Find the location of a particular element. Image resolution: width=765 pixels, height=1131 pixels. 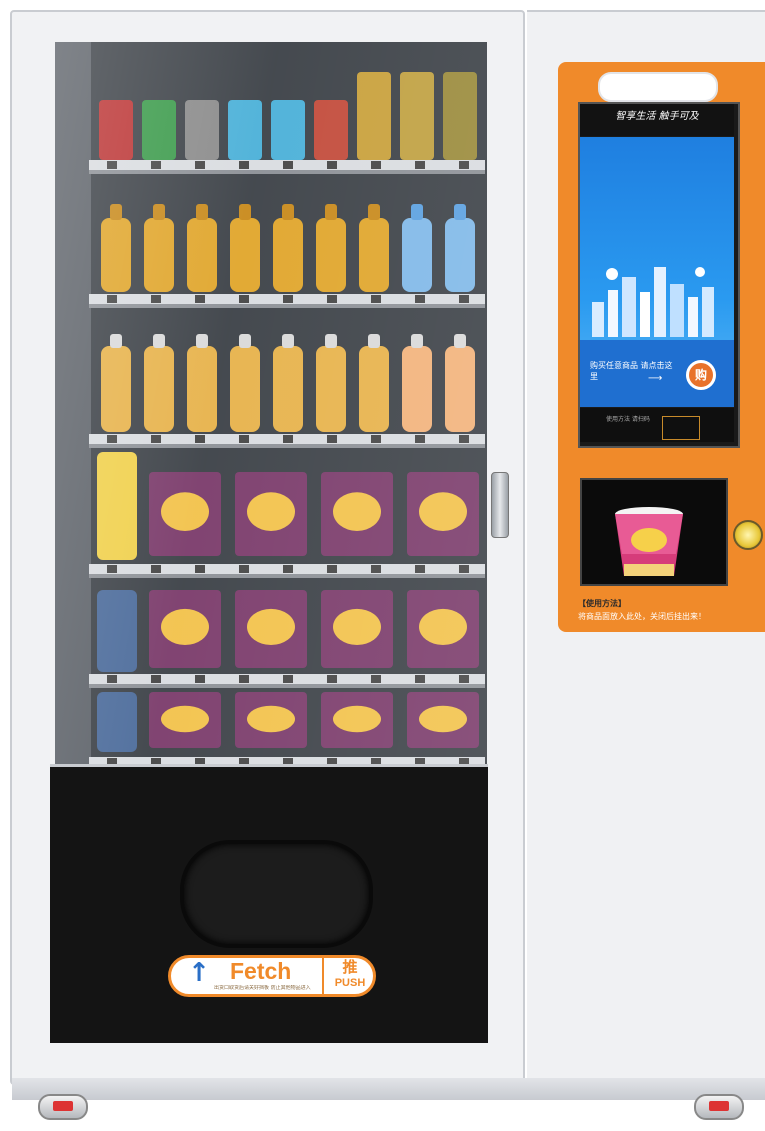

instruction-title: 【使用方法】 is located at coordinates (602, 603).